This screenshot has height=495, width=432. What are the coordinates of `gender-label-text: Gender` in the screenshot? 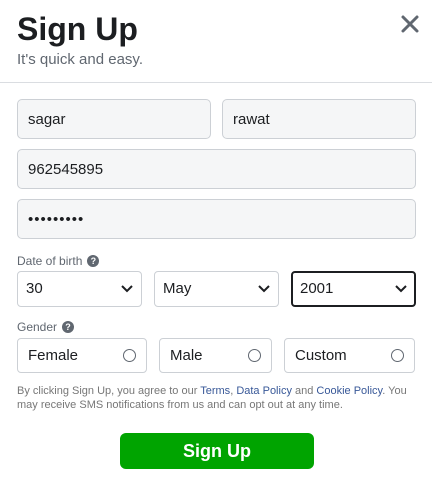 It's located at (37, 327).